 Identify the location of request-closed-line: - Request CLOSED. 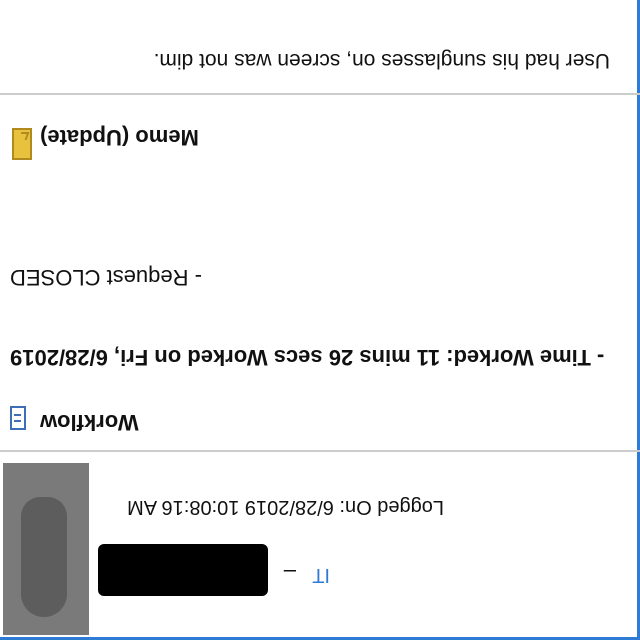
(106, 277).